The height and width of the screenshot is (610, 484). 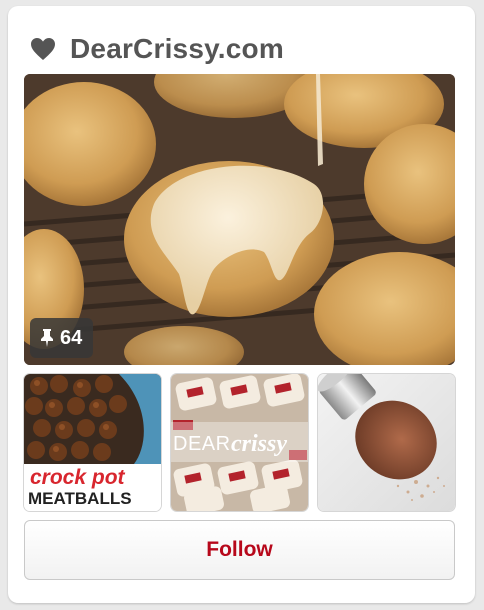 I want to click on thumbnail-meatballs: crock pot MEATBALLS, so click(x=92, y=442).